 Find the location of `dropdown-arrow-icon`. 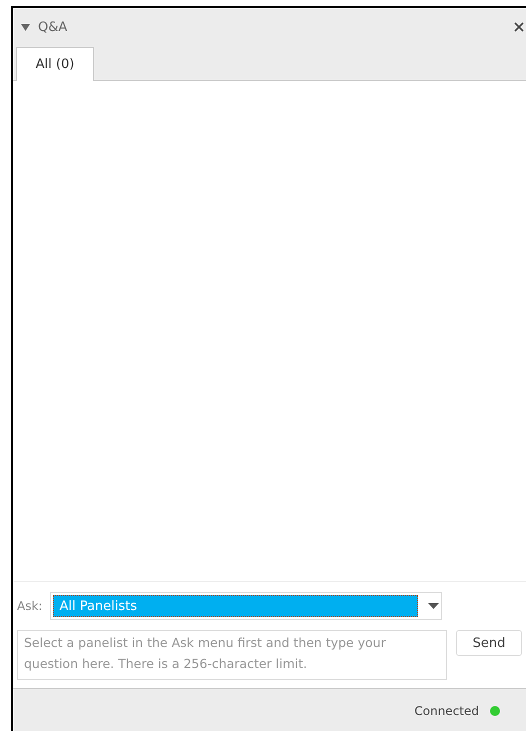

dropdown-arrow-icon is located at coordinates (434, 606).